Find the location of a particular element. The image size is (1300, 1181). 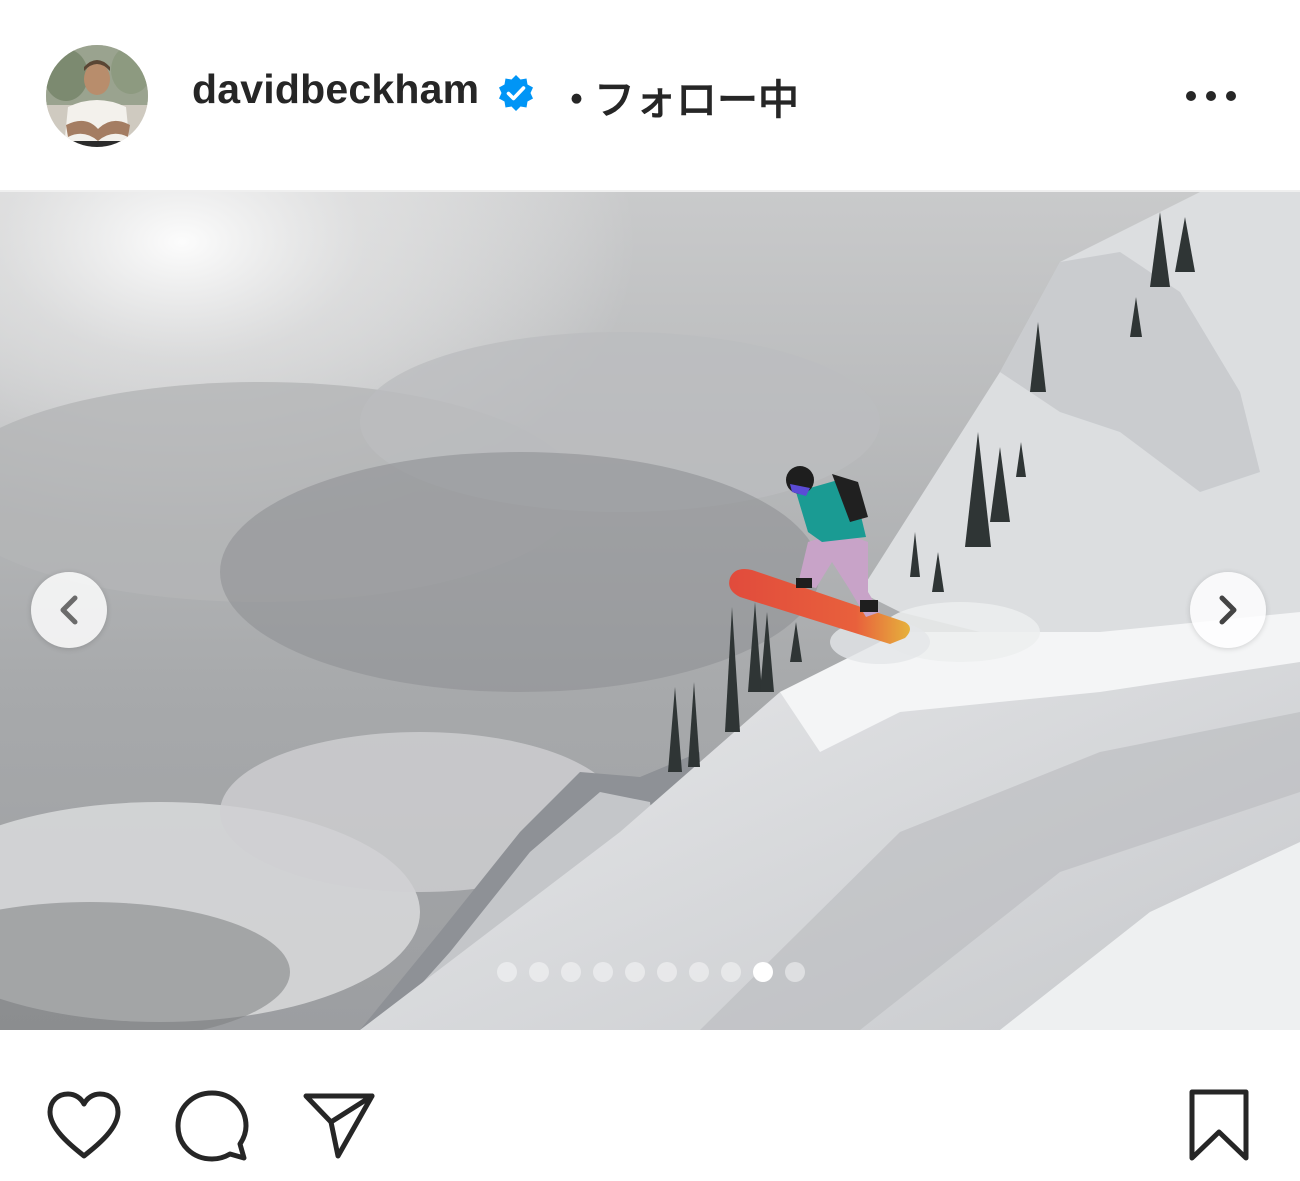

bookmark-icon is located at coordinates (1219, 1125).